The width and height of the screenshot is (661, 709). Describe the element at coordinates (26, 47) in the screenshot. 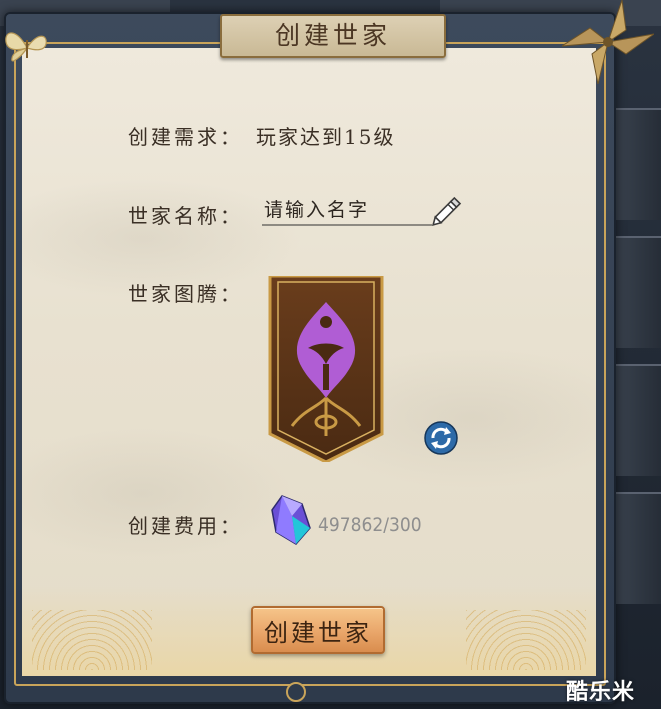

I see `butterfly-icon` at that location.